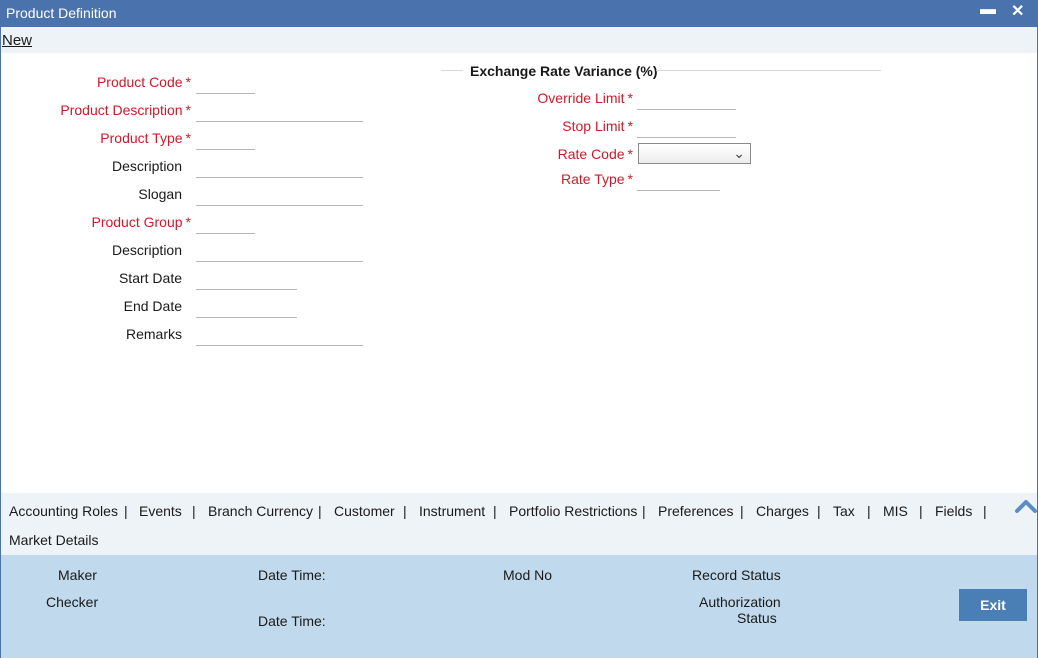 The width and height of the screenshot is (1038, 658). What do you see at coordinates (246, 307) in the screenshot?
I see `end-date-input` at bounding box center [246, 307].